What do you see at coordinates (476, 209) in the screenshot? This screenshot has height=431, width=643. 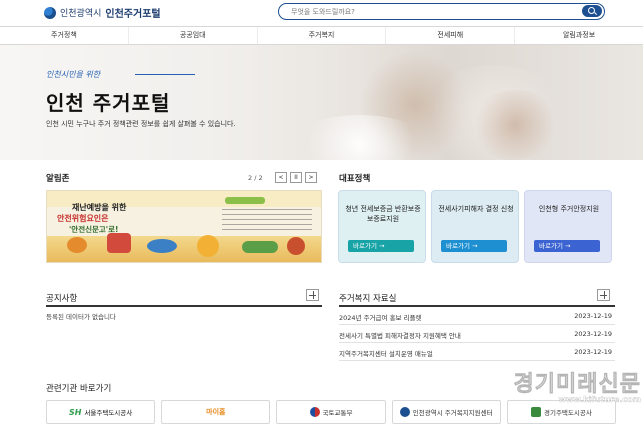 I see `policy-card-text: 전세사기피해자 결정 신청` at bounding box center [476, 209].